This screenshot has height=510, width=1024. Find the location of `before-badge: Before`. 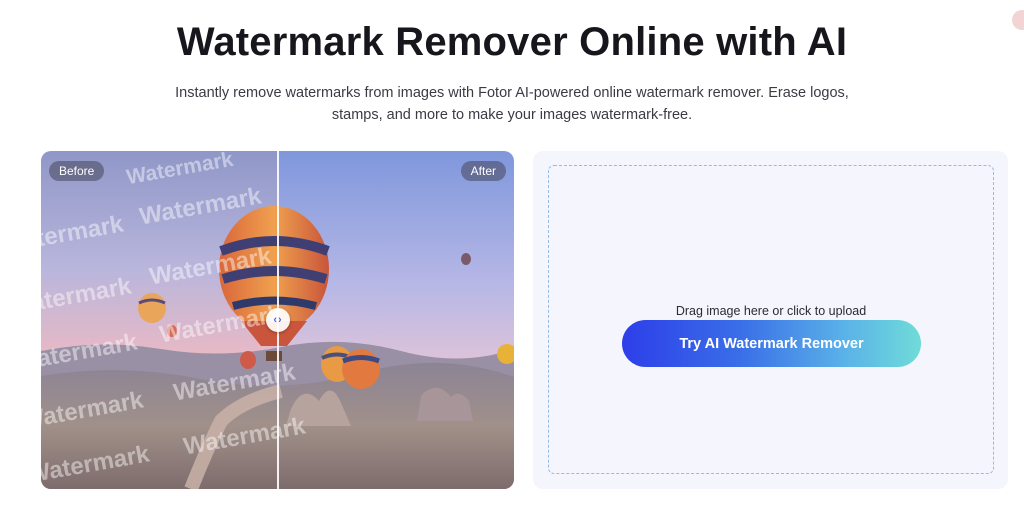

before-badge: Before is located at coordinates (77, 171).